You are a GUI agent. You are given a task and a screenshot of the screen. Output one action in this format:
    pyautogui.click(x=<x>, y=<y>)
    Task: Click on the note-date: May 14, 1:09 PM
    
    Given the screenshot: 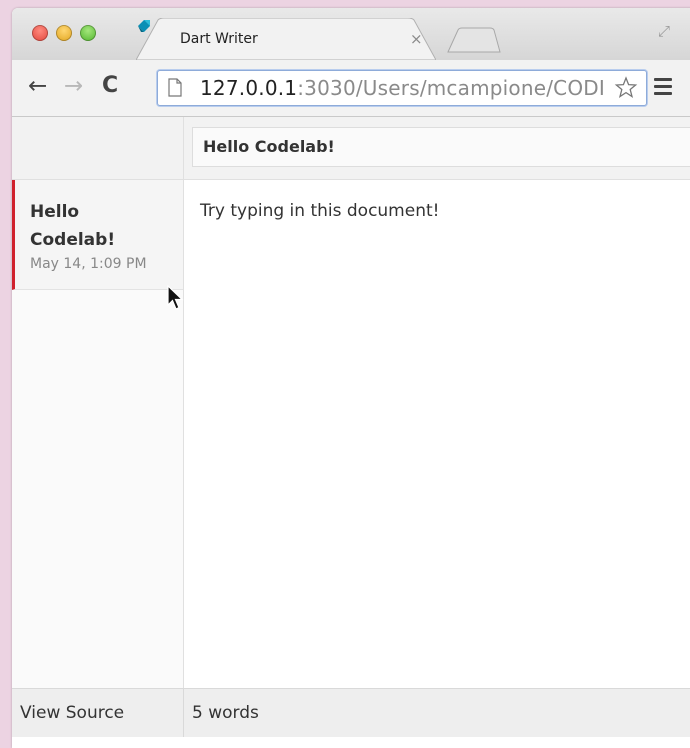 What is the action you would take?
    pyautogui.click(x=88, y=264)
    